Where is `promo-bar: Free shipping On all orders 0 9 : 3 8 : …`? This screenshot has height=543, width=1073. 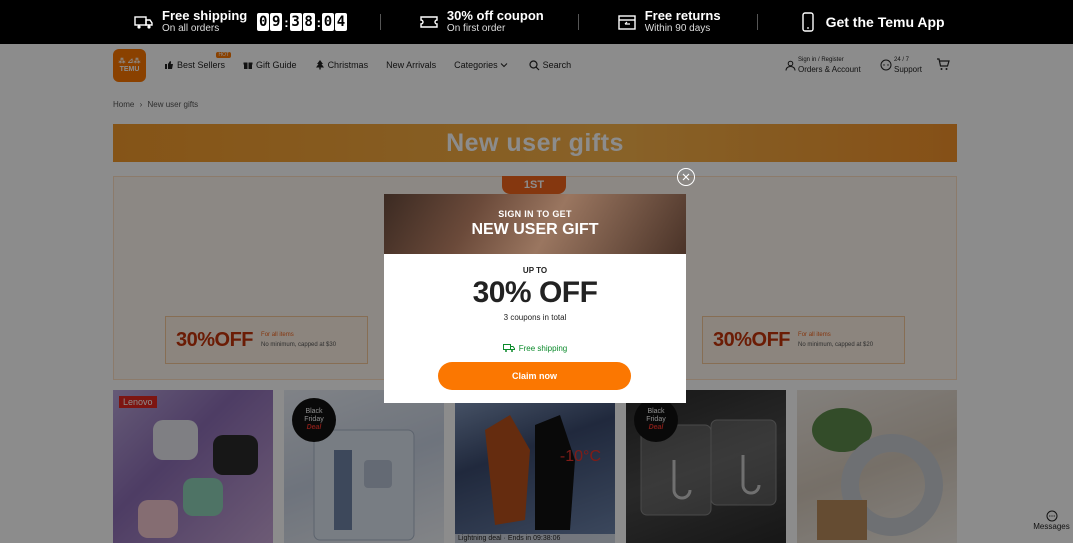
promo-bar: Free shipping On all orders 0 9 : 3 8 : … is located at coordinates (536, 22).